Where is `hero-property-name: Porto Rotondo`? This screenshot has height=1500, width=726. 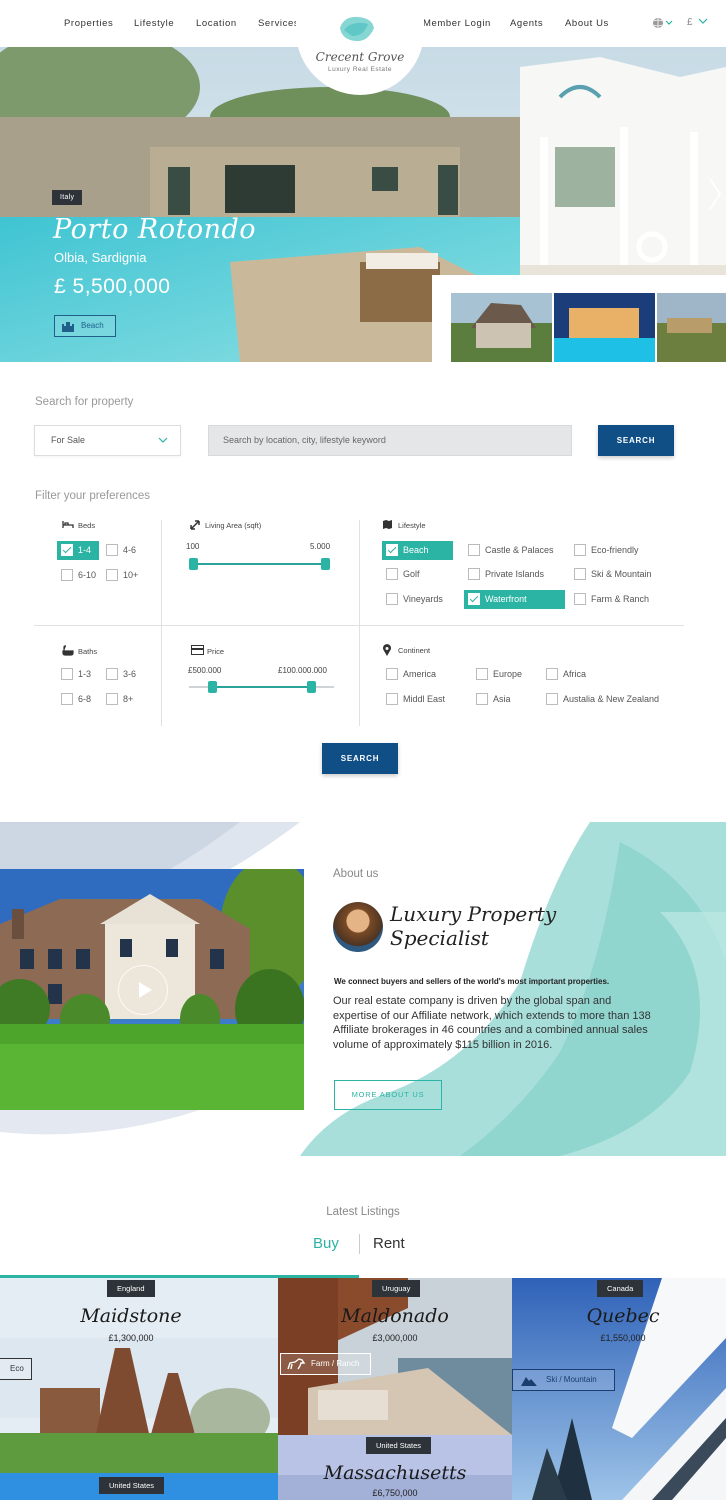 hero-property-name: Porto Rotondo is located at coordinates (154, 229).